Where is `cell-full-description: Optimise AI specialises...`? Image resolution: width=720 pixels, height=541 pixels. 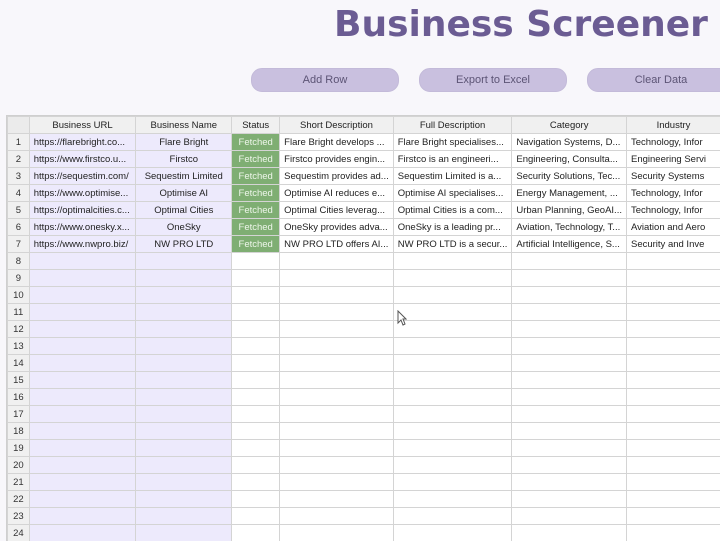
cell-full-description: Optimise AI specialises... is located at coordinates (452, 193).